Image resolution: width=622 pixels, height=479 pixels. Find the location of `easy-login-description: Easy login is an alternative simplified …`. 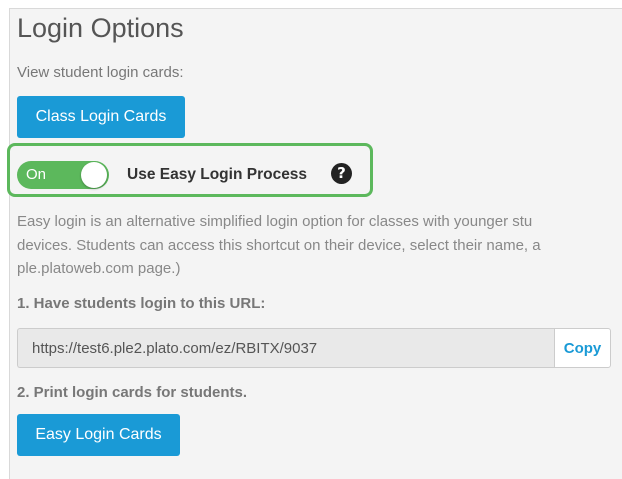

easy-login-description: Easy login is an alternative simplified … is located at coordinates (319, 245).